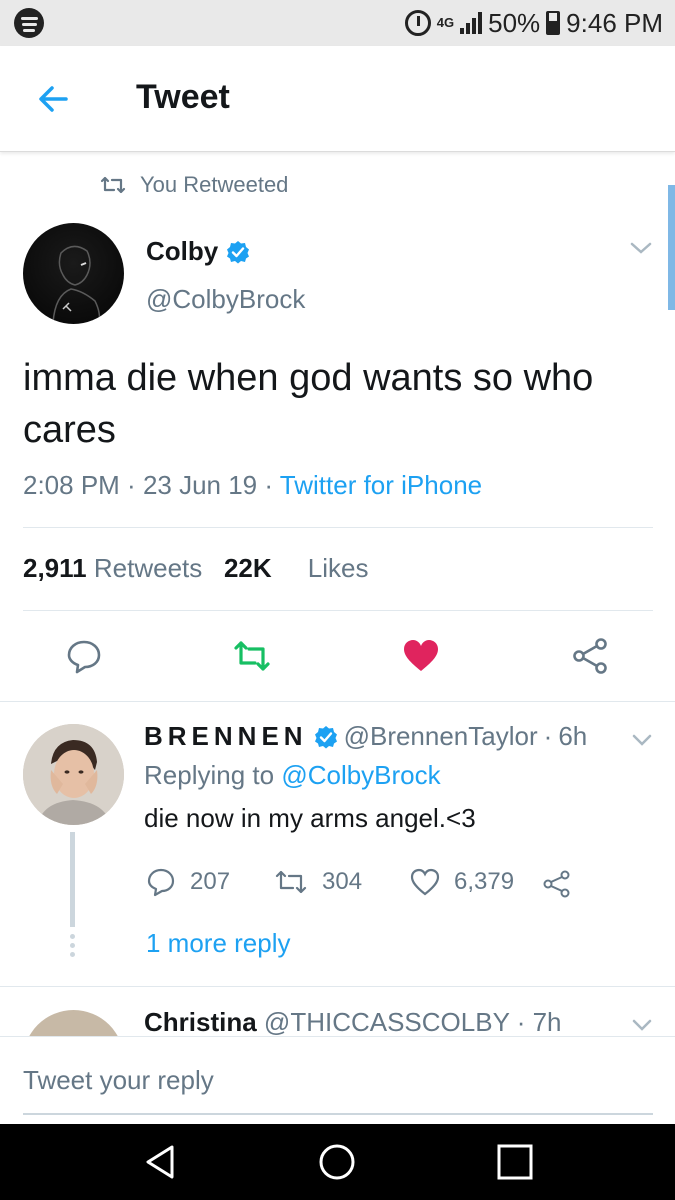 The width and height of the screenshot is (675, 1200). What do you see at coordinates (318, 882) in the screenshot?
I see `reply-retweet-action: 304` at bounding box center [318, 882].